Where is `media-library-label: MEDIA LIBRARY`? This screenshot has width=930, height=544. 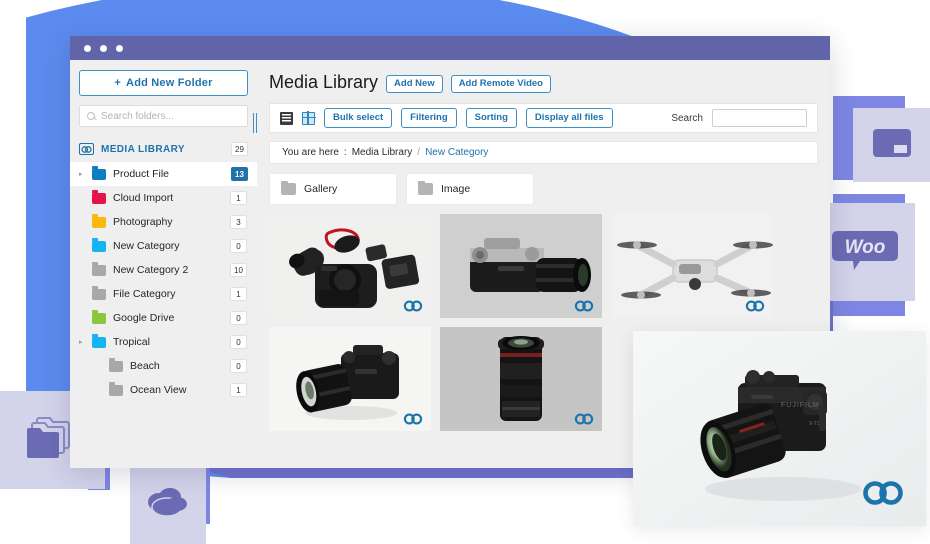
media-library-label: MEDIA LIBRARY is located at coordinates (143, 149).